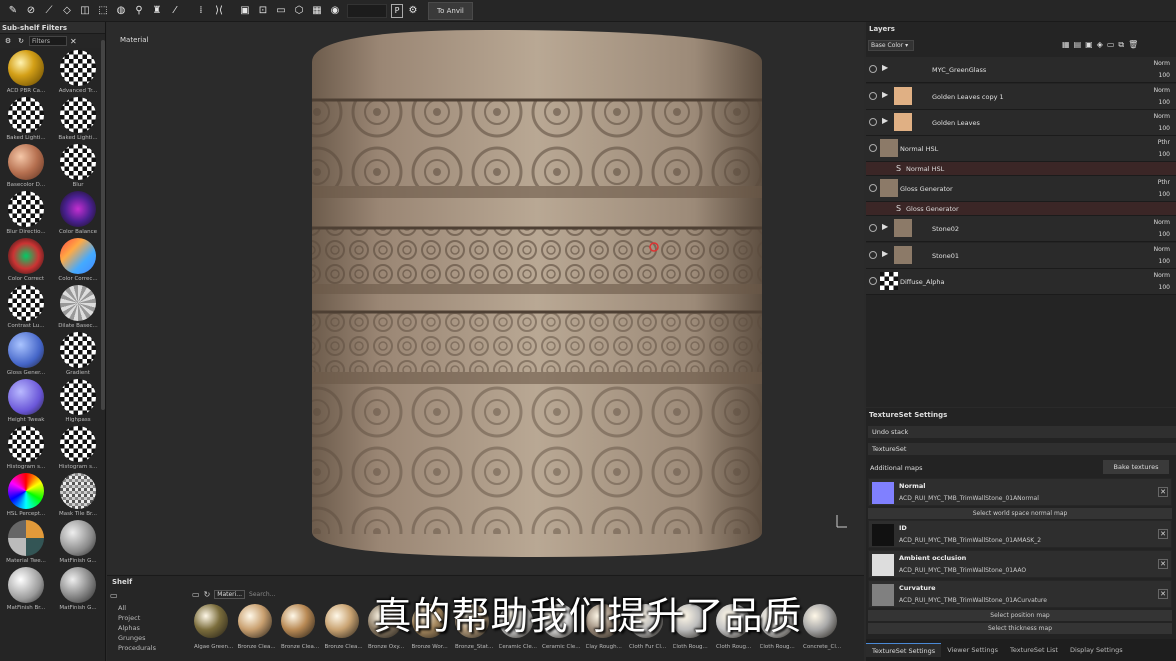 This screenshot has width=1176, height=661. What do you see at coordinates (397, 10) in the screenshot?
I see `p-toggle-icon: P` at bounding box center [397, 10].